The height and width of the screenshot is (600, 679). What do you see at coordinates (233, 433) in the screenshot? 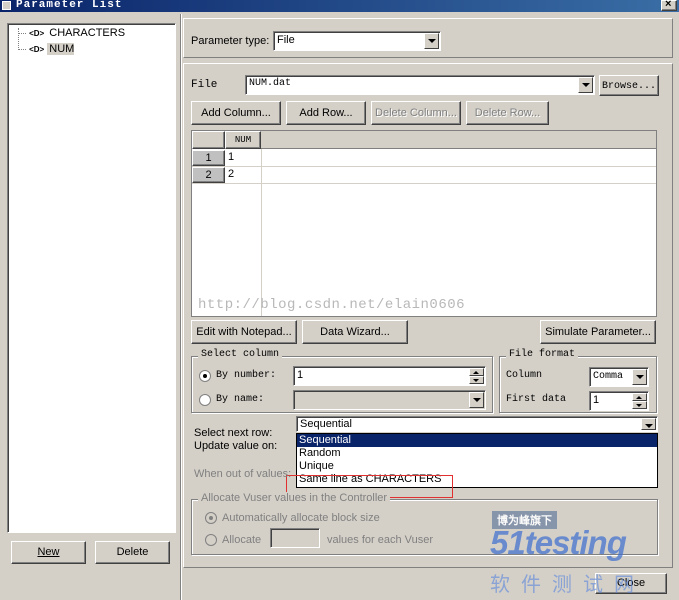
I see `select-next-row-label: Select next row:` at bounding box center [233, 433].